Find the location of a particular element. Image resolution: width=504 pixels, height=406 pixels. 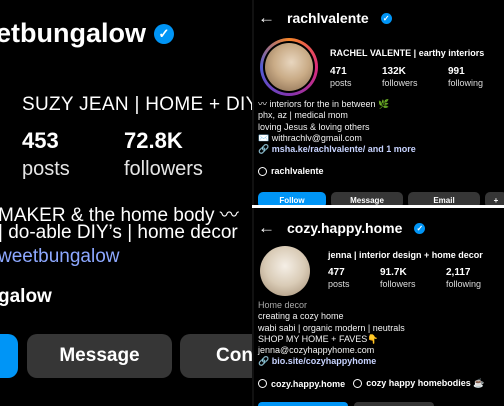

profile-header: ← cozy.happy.home ✓ is located at coordinates (342, 228).